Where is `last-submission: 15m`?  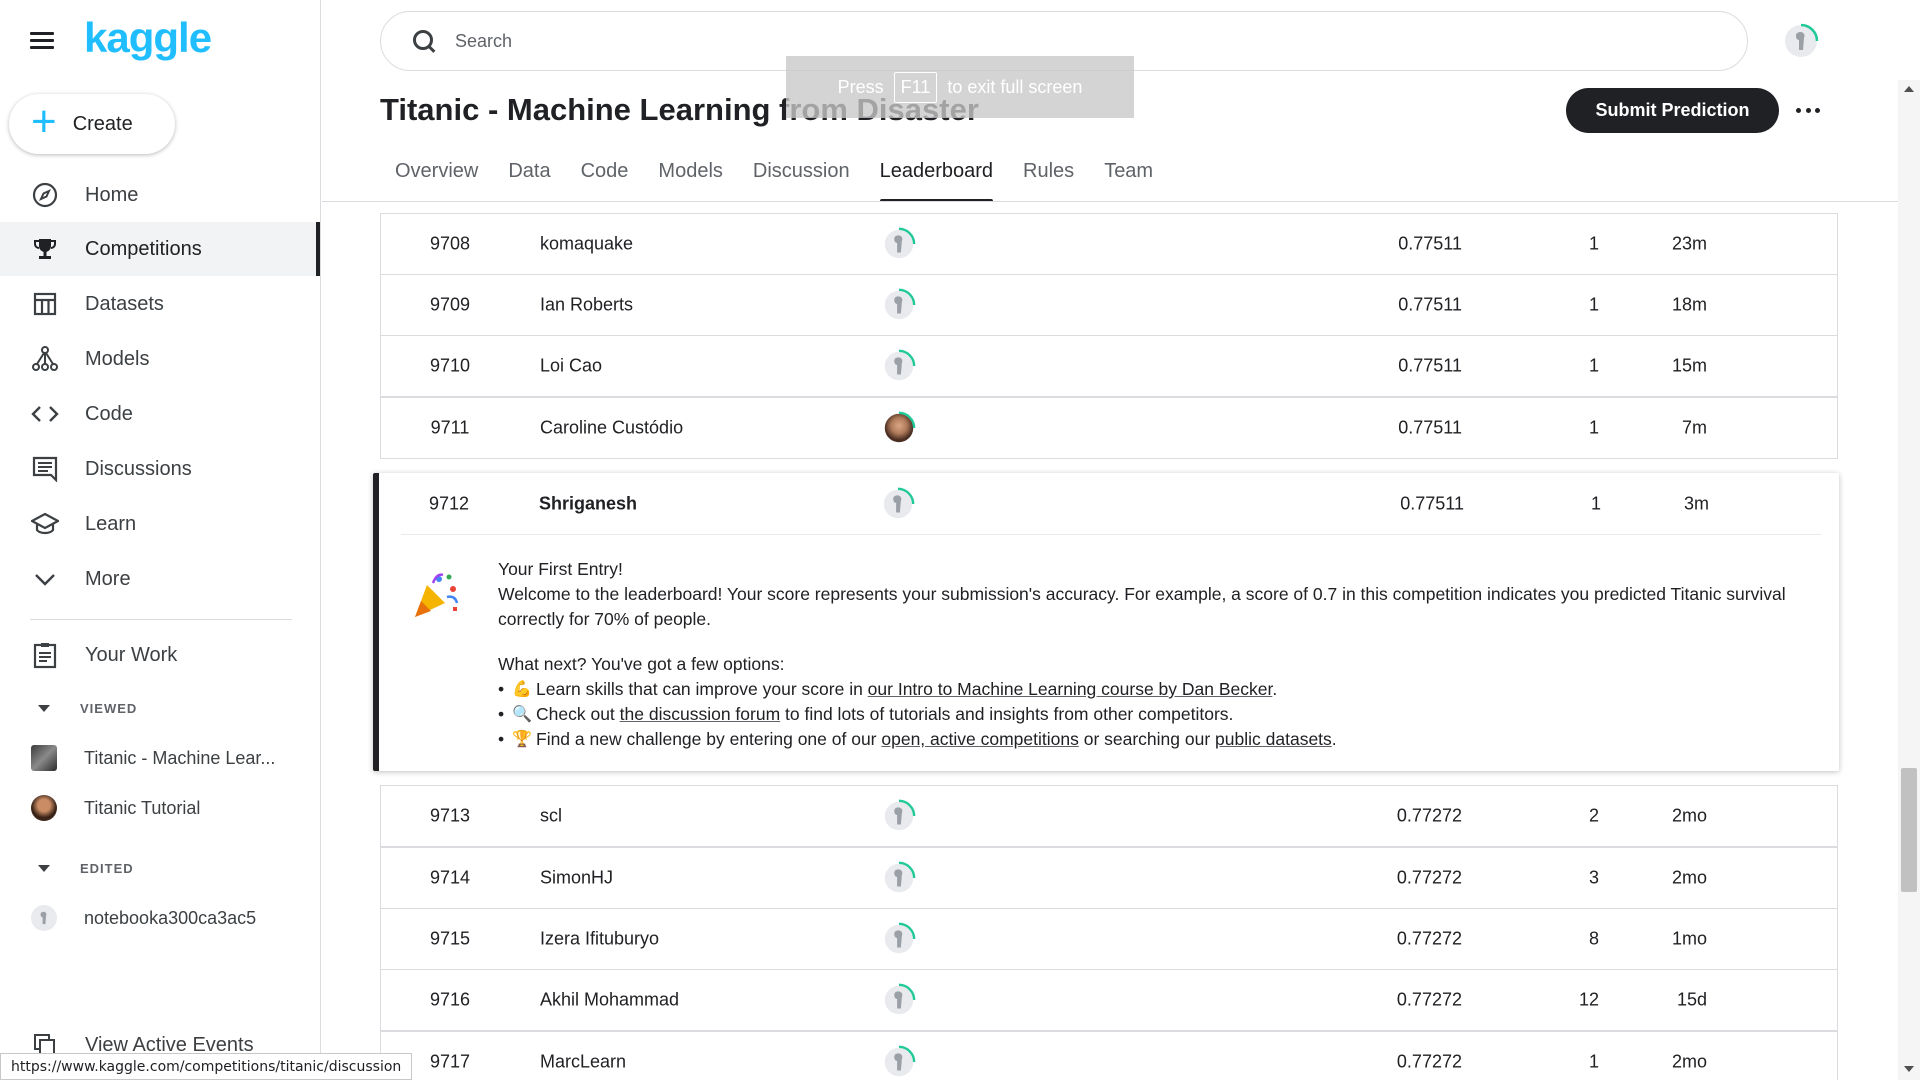
last-submission: 15m is located at coordinates (1689, 365).